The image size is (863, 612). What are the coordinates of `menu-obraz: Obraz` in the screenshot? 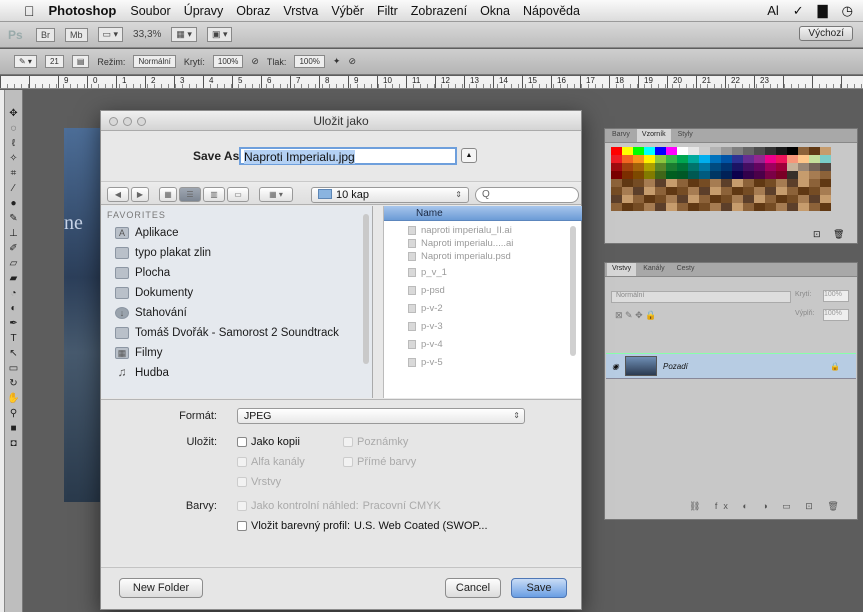 It's located at (253, 11).